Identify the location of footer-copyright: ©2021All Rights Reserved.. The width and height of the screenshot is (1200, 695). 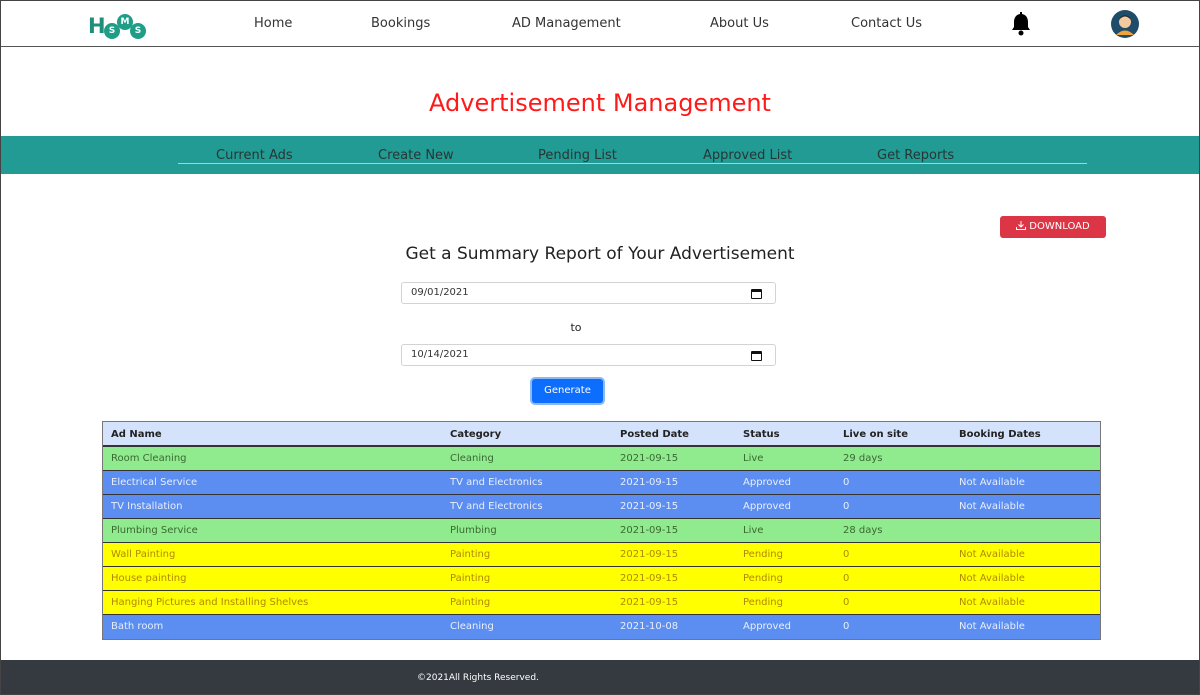
(478, 678).